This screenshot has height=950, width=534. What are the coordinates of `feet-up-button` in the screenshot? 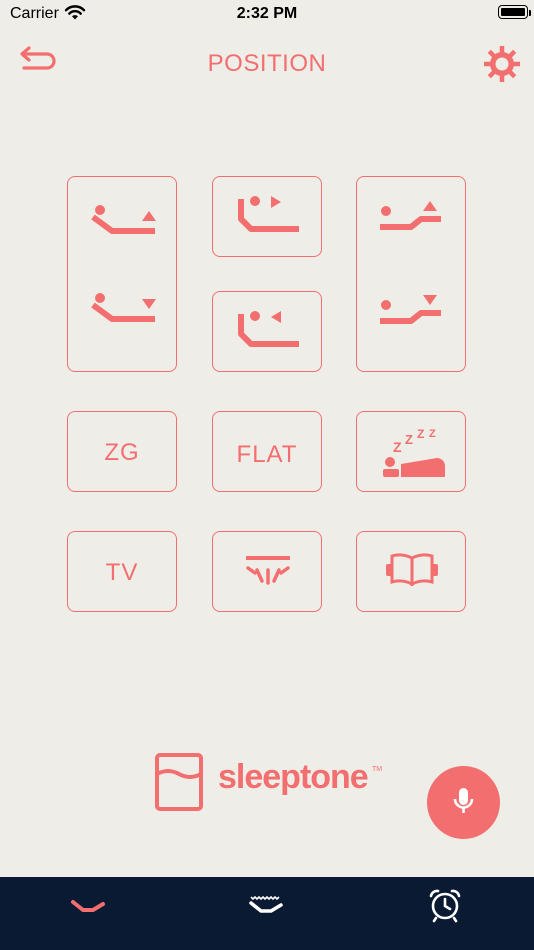 It's located at (411, 226).